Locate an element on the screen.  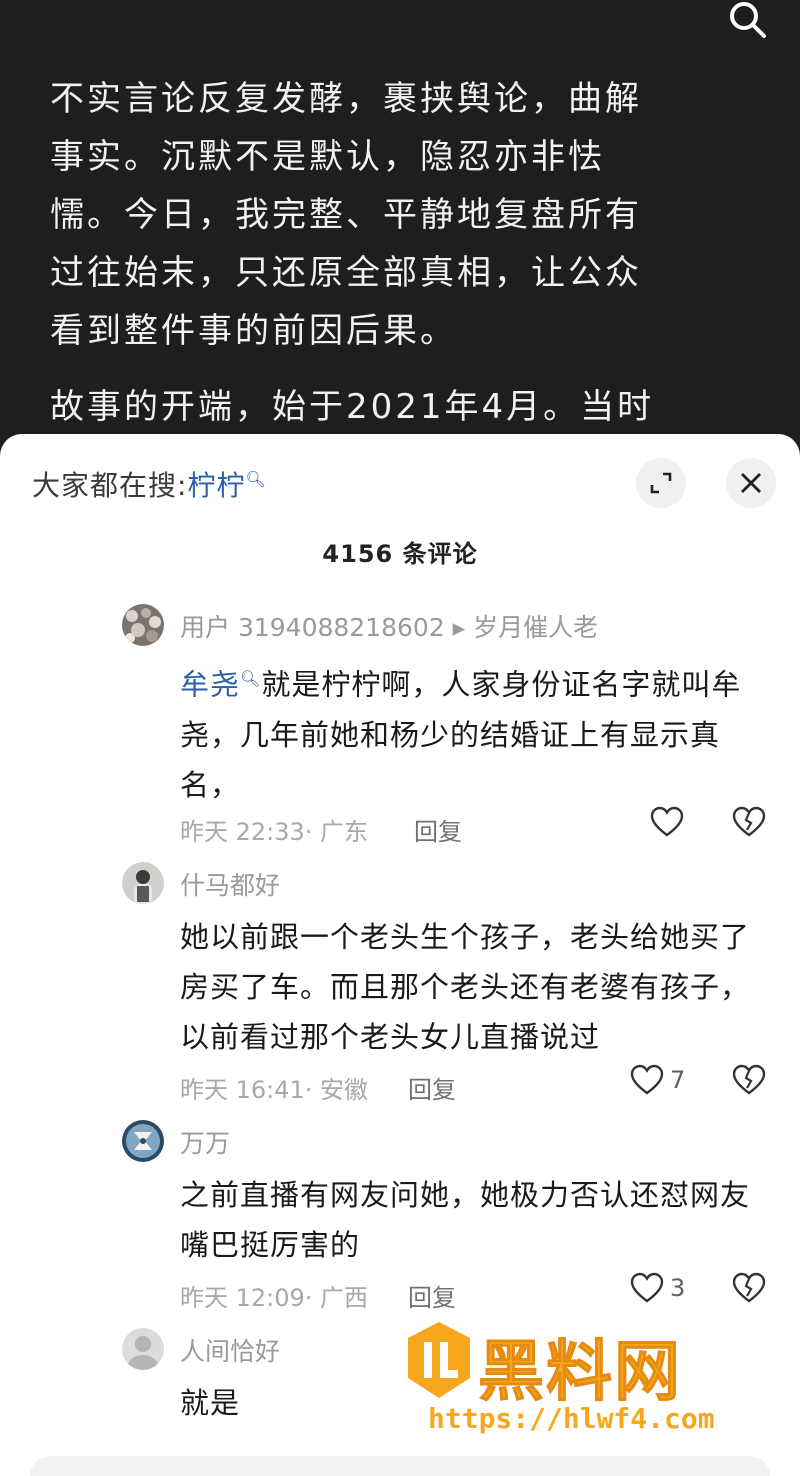
comment-meta: 昨天 12:09· 广西 is located at coordinates (274, 1298).